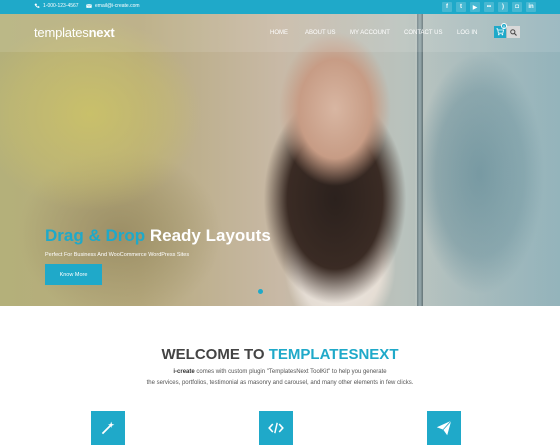 The height and width of the screenshot is (445, 560). What do you see at coordinates (61, 6) in the screenshot?
I see `phone-number: 1-000-123-4567` at bounding box center [61, 6].